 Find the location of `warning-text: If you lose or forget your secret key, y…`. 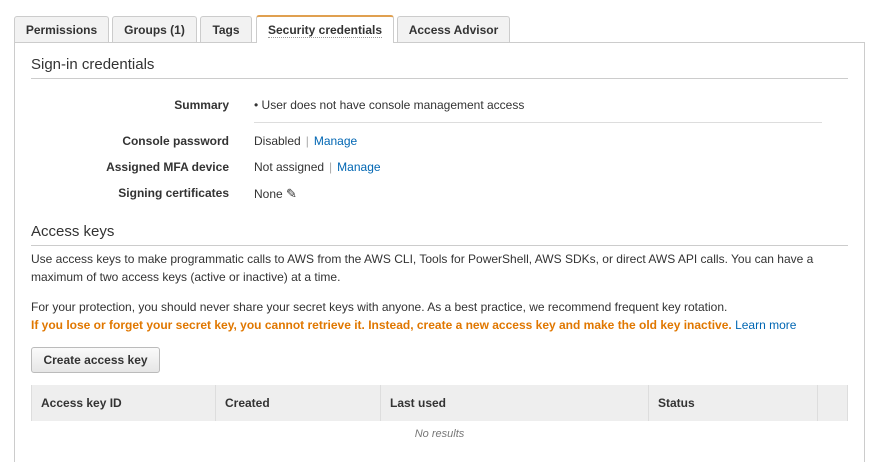

warning-text: If you lose or forget your secret key, y… is located at coordinates (381, 325).